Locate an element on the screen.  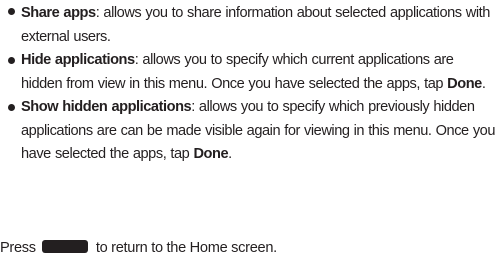
instruction-line: Press to return to the Home screen. is located at coordinates (138, 248).